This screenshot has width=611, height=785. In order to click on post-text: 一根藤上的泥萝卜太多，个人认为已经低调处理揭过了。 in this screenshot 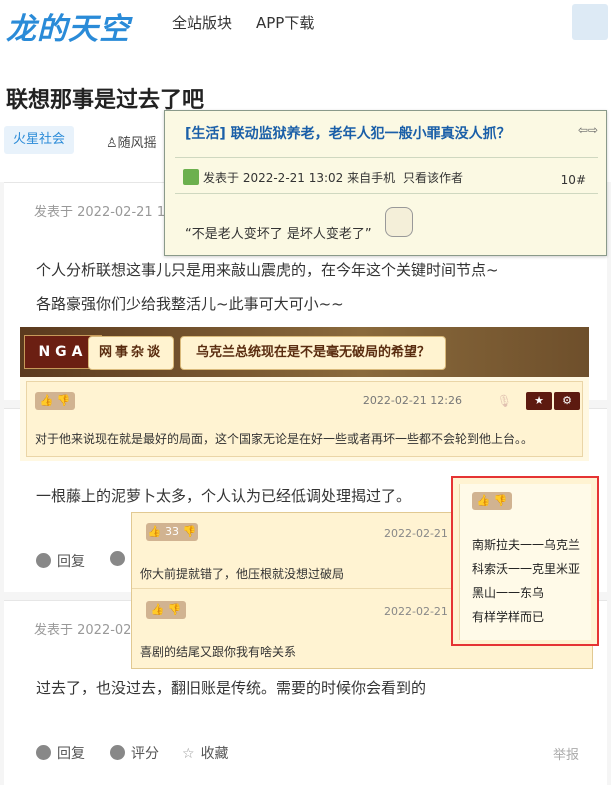, I will do `click(224, 496)`.